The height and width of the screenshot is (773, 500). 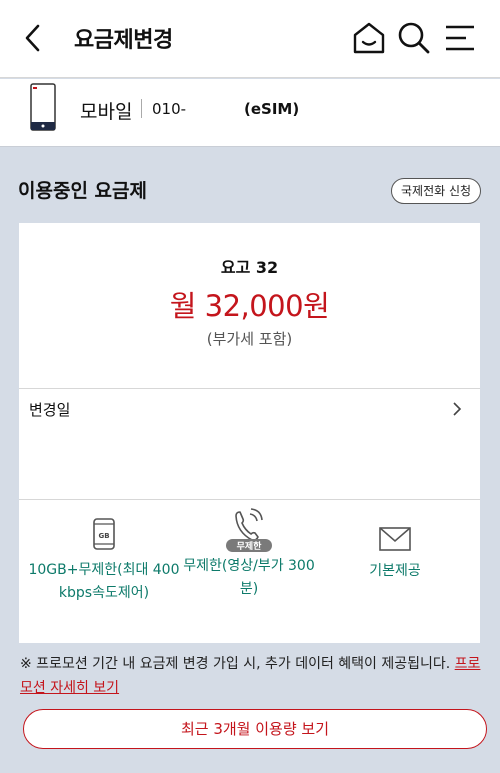 I want to click on svg-text: 무제한, so click(x=250, y=546).